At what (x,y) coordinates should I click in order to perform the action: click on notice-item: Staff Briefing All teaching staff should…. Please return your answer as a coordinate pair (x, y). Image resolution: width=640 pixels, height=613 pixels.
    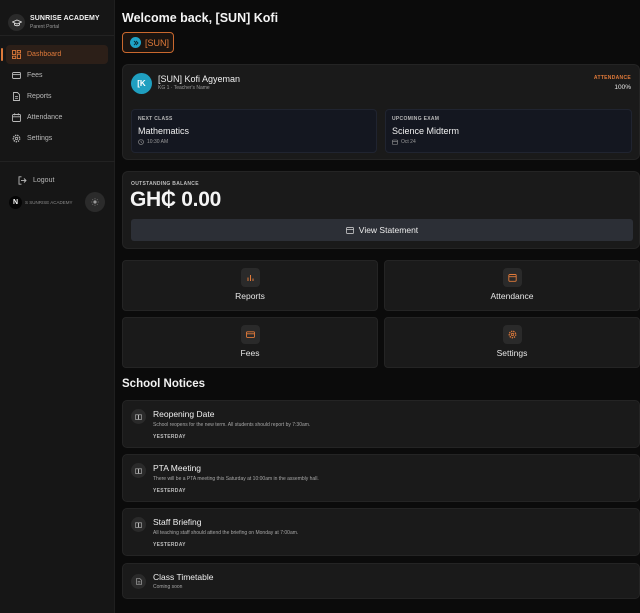
    Looking at the image, I should click on (381, 532).